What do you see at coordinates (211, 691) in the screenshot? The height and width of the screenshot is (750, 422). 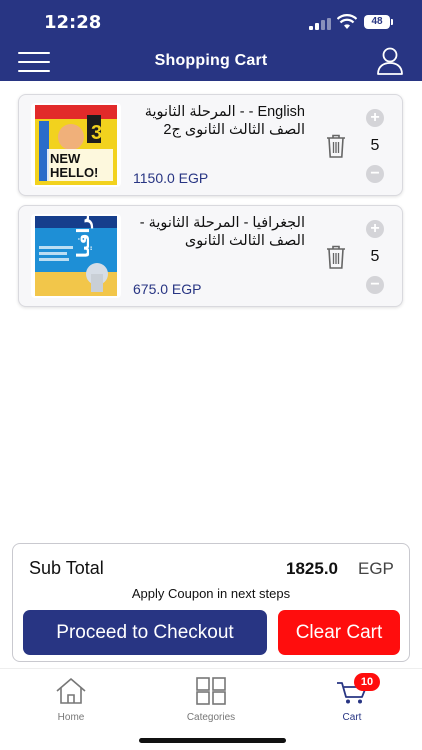 I see `grid-icon` at bounding box center [211, 691].